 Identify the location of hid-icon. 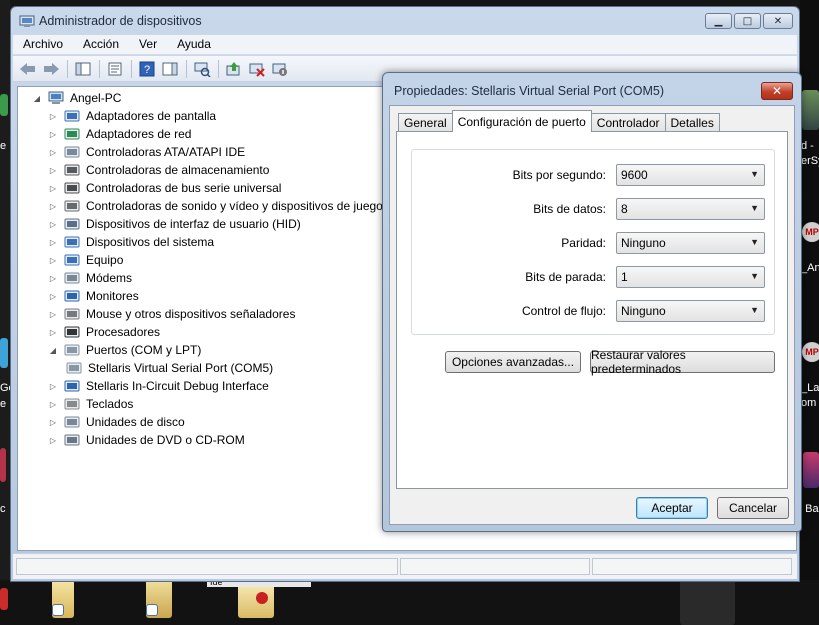
(72, 224).